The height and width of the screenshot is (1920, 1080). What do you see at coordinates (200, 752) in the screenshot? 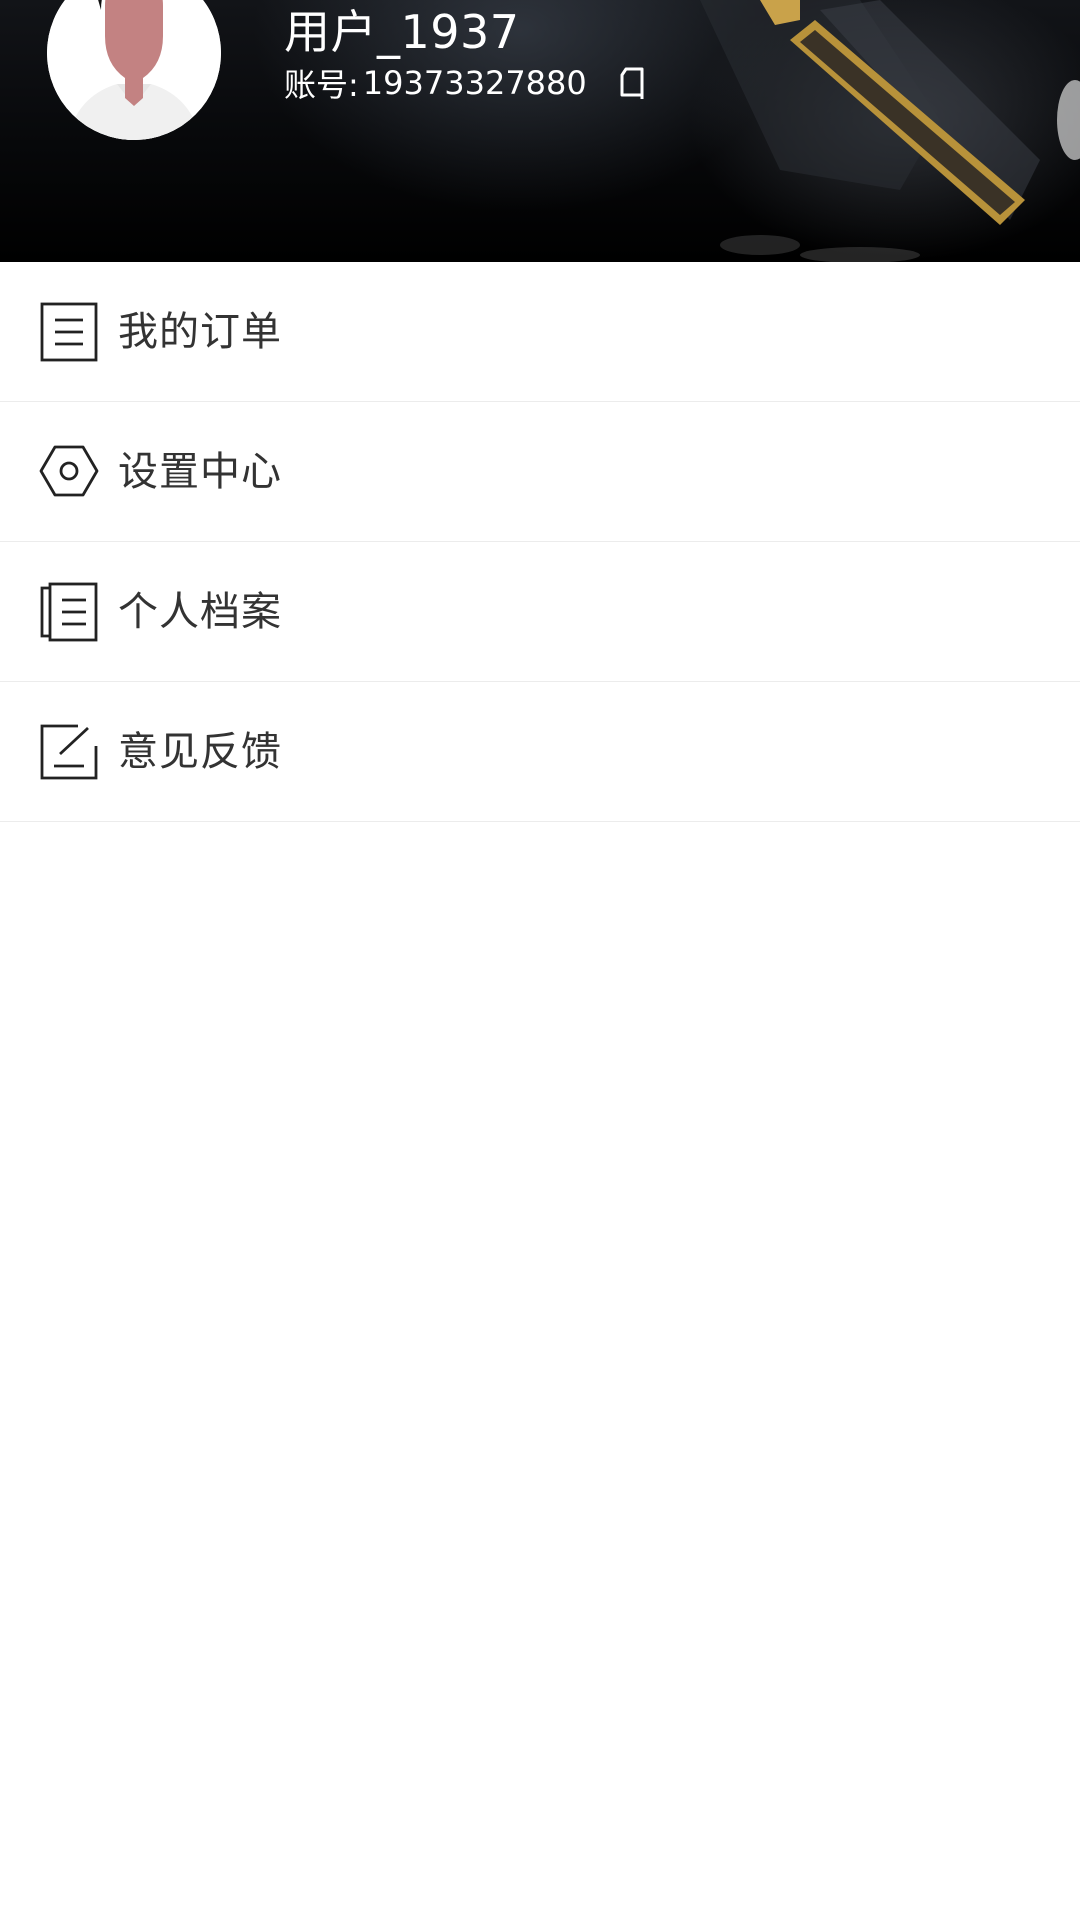
I see `menu-item-label: 意见反馈` at bounding box center [200, 752].